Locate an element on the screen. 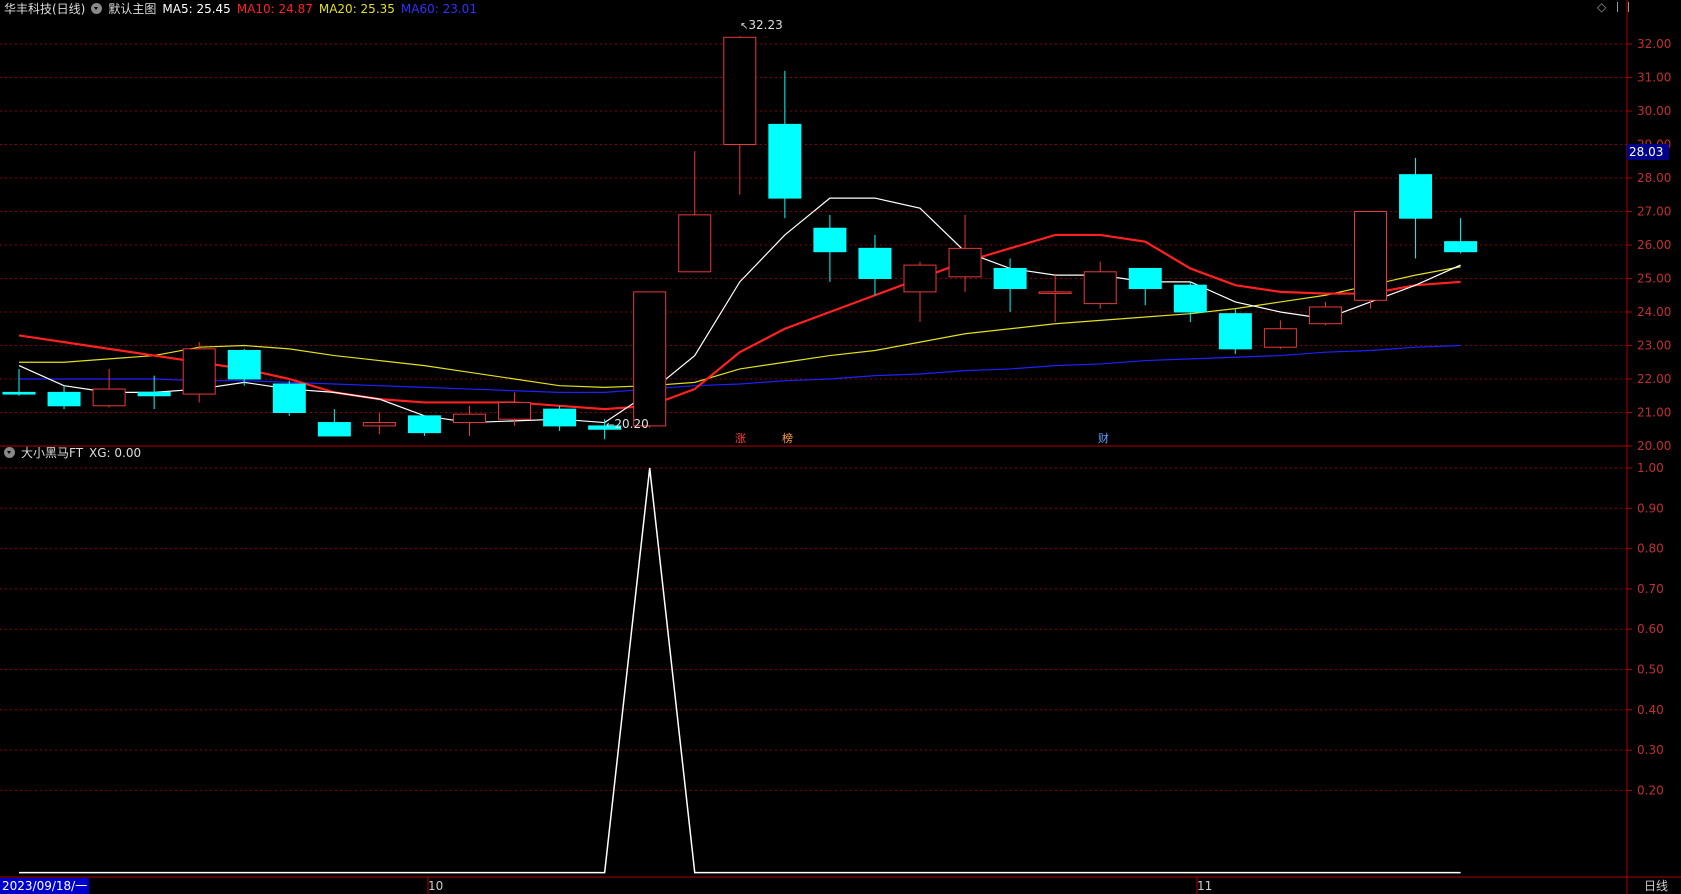 The height and width of the screenshot is (894, 1681). price-tick-label: 23.00 is located at coordinates (1654, 346).